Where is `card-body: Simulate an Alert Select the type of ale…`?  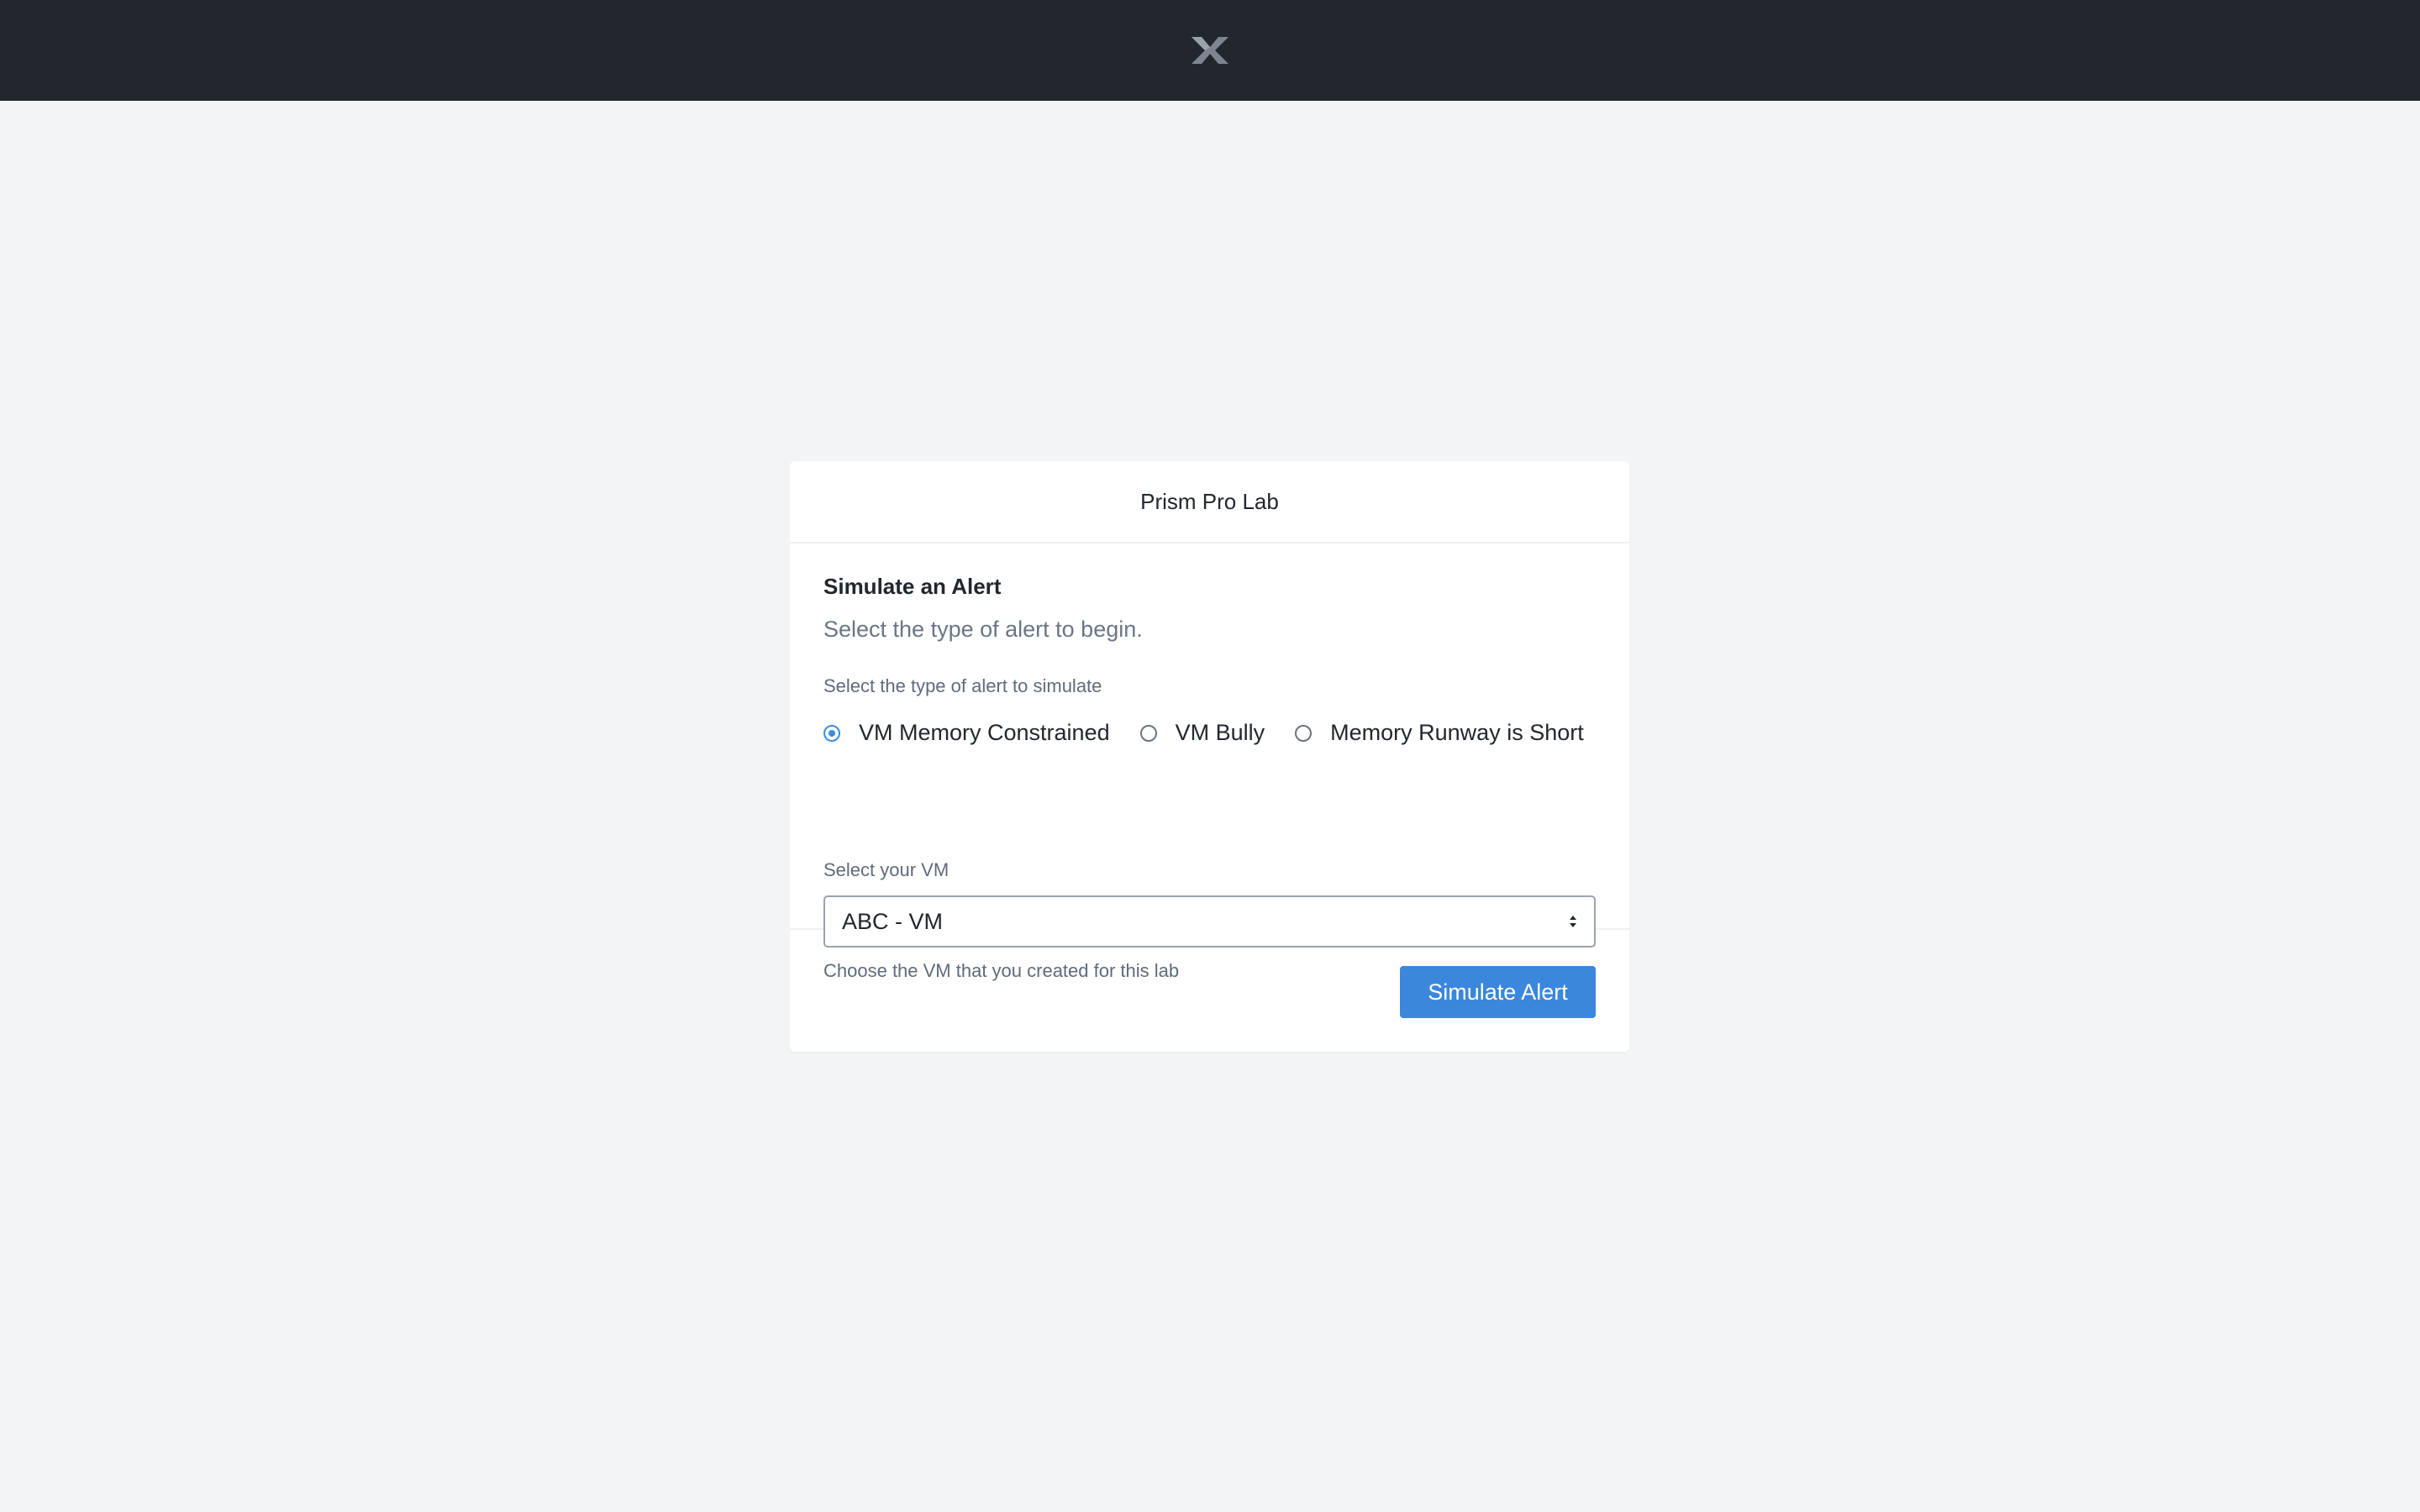
card-body: Simulate an Alert Select the type of ale… is located at coordinates (1209, 762).